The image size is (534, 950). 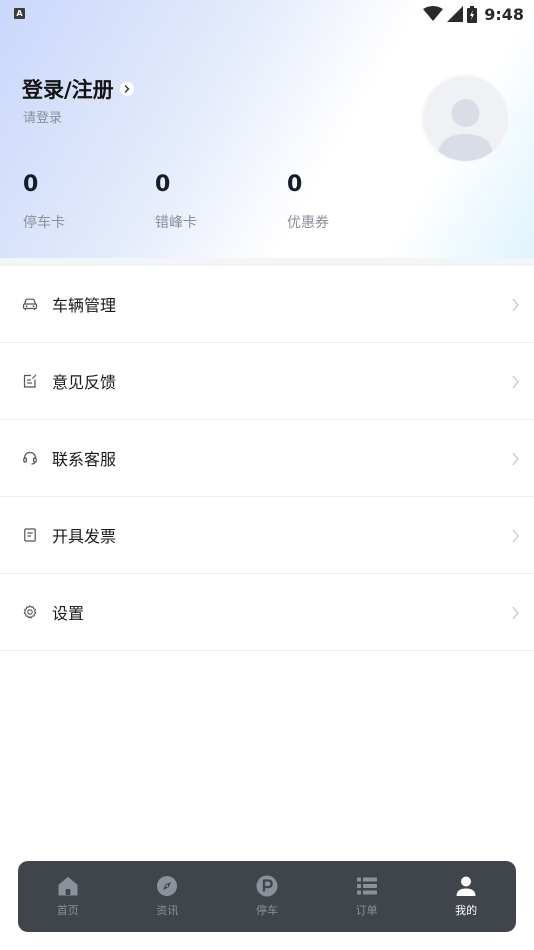 What do you see at coordinates (30, 535) in the screenshot?
I see `invoice-icon` at bounding box center [30, 535].